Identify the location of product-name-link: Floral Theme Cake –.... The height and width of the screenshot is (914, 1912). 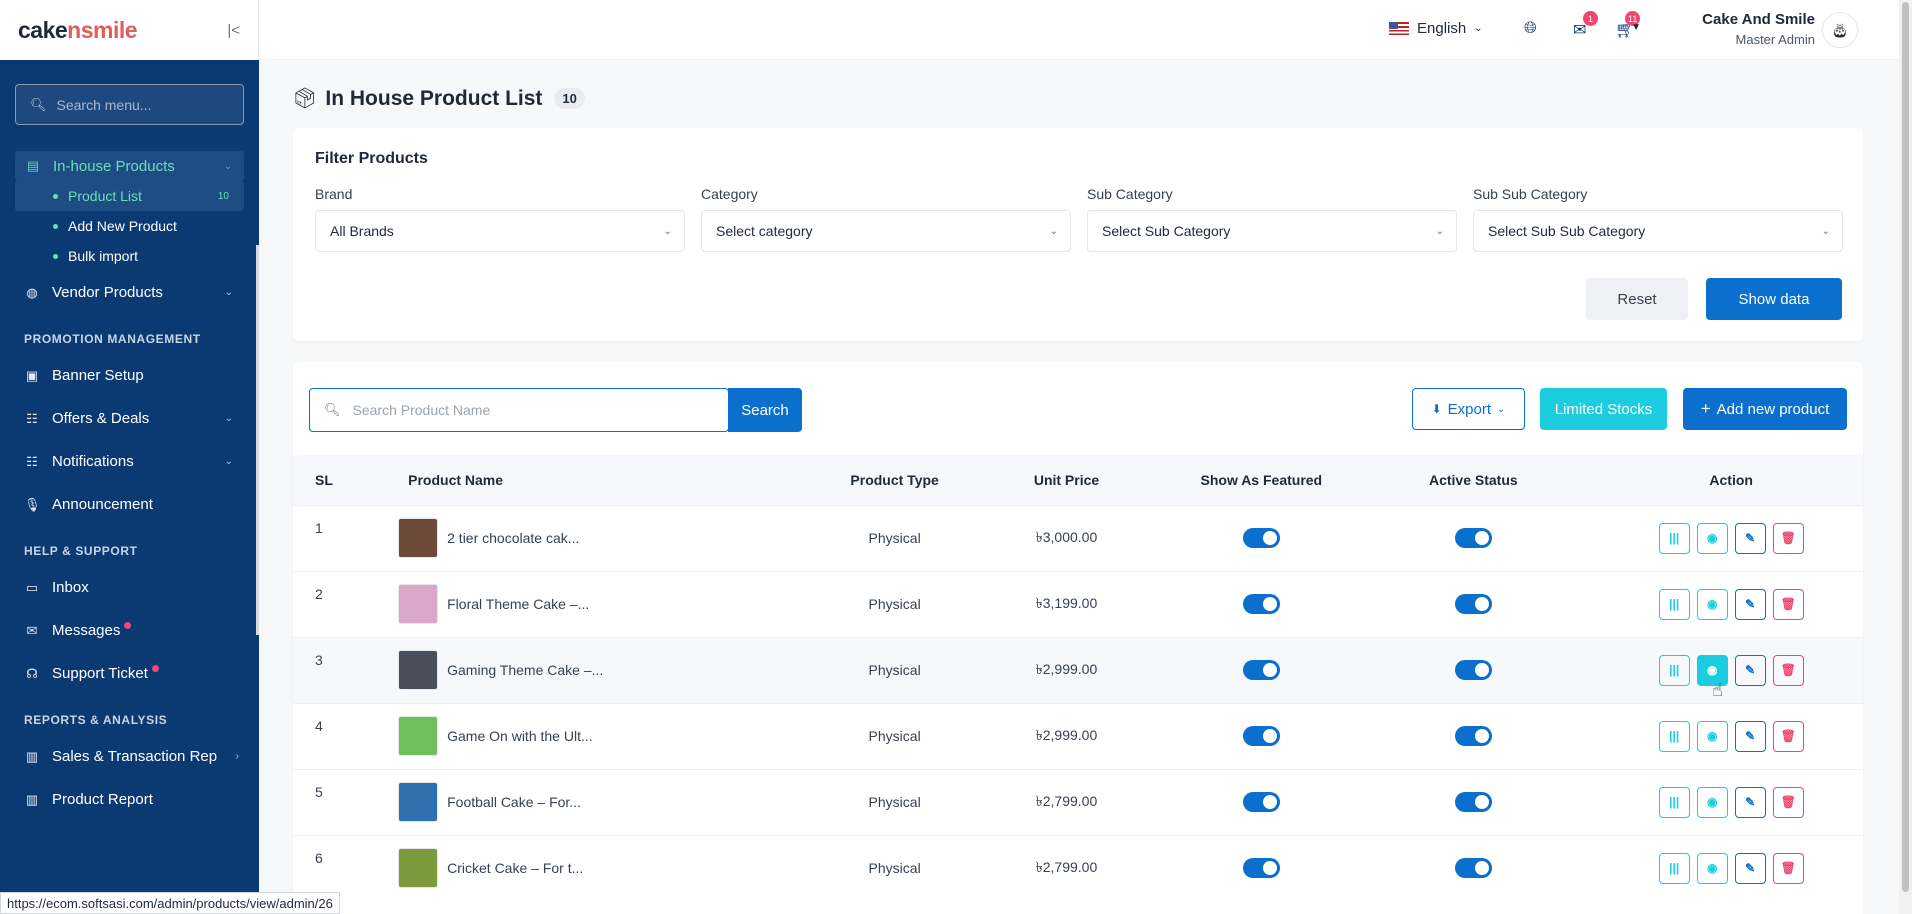
(518, 604).